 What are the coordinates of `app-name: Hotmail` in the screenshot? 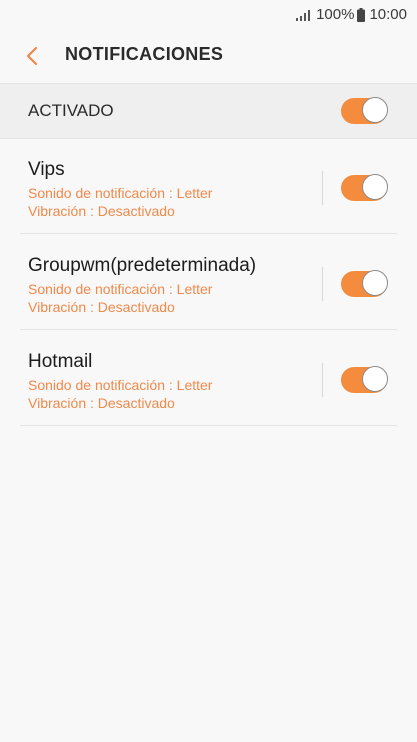 It's located at (60, 361).